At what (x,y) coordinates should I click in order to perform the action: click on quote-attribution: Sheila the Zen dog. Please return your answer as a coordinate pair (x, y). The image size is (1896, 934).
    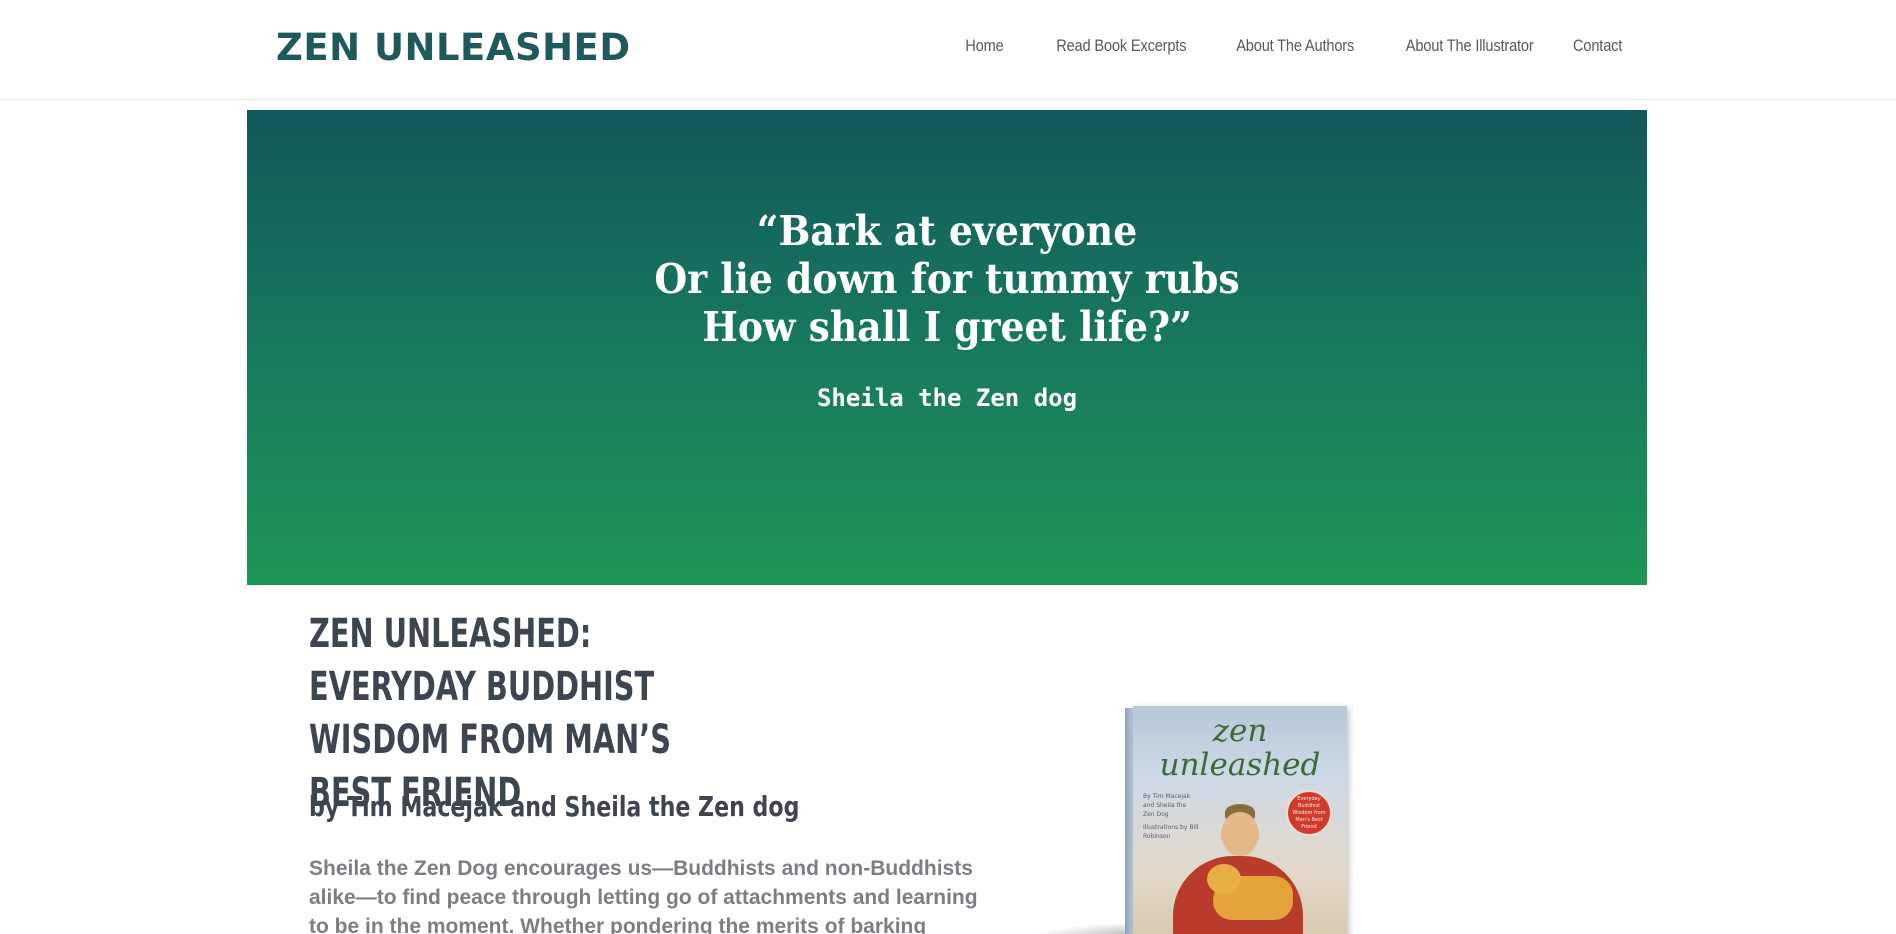
    Looking at the image, I should click on (947, 398).